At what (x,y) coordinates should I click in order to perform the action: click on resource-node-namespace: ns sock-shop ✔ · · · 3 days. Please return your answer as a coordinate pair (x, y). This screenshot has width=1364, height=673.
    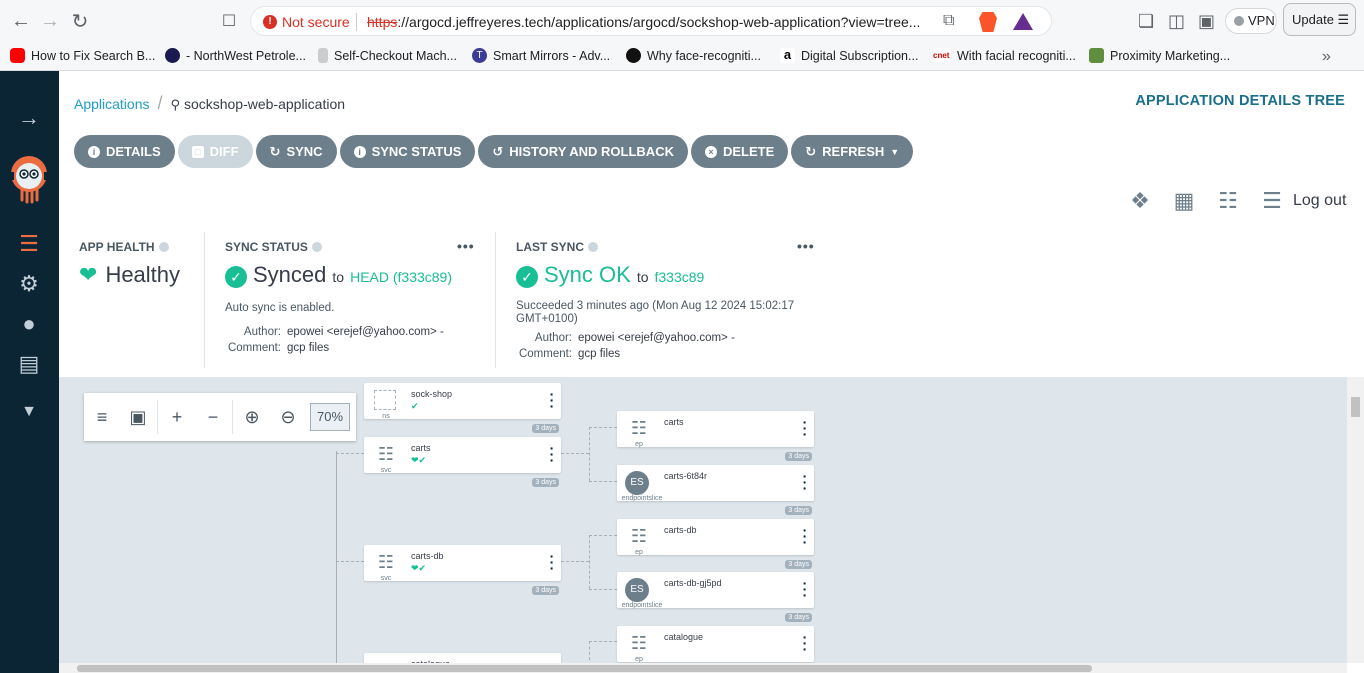
    Looking at the image, I should click on (462, 408).